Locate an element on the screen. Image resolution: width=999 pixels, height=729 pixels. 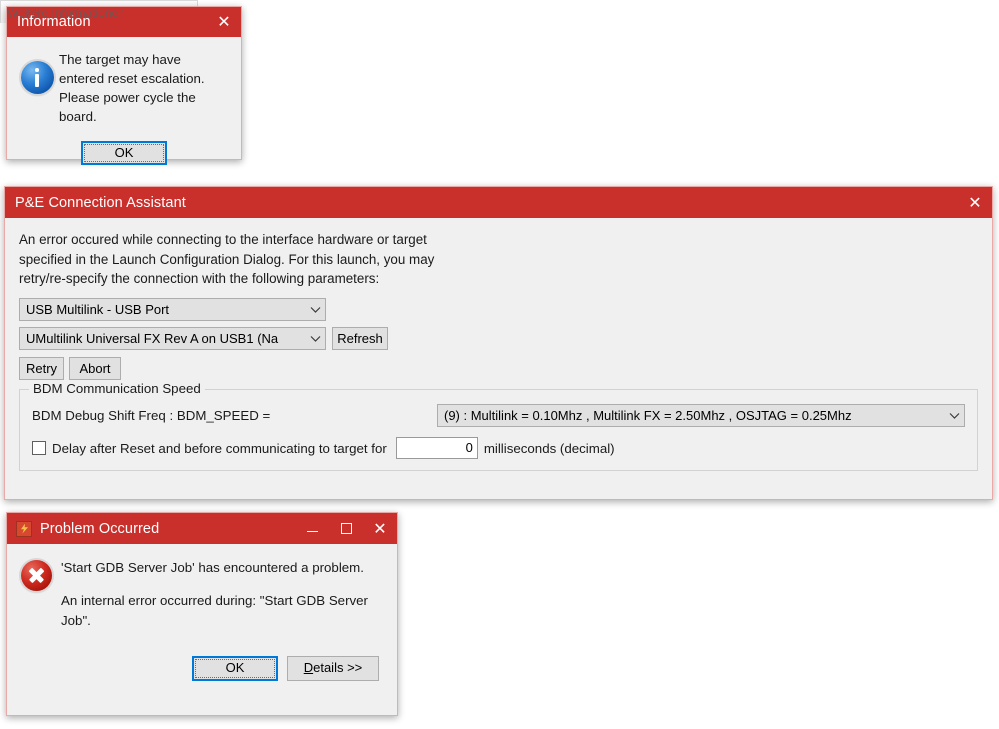
interface-combobox: USB Multilink - USB Port is located at coordinates (172, 310).